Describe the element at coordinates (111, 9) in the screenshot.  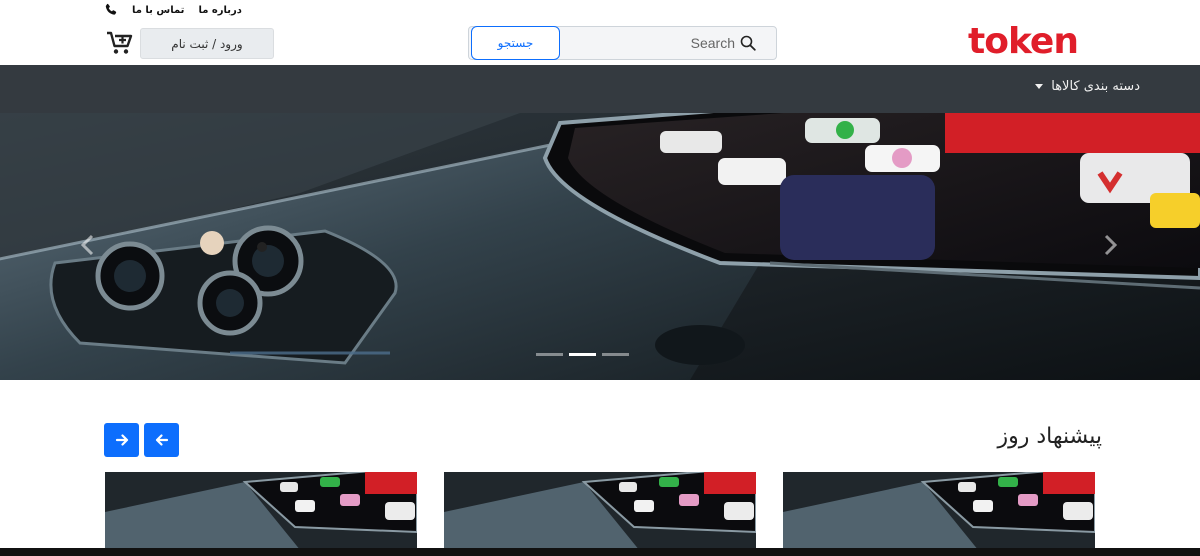
I see `phone-icon` at that location.